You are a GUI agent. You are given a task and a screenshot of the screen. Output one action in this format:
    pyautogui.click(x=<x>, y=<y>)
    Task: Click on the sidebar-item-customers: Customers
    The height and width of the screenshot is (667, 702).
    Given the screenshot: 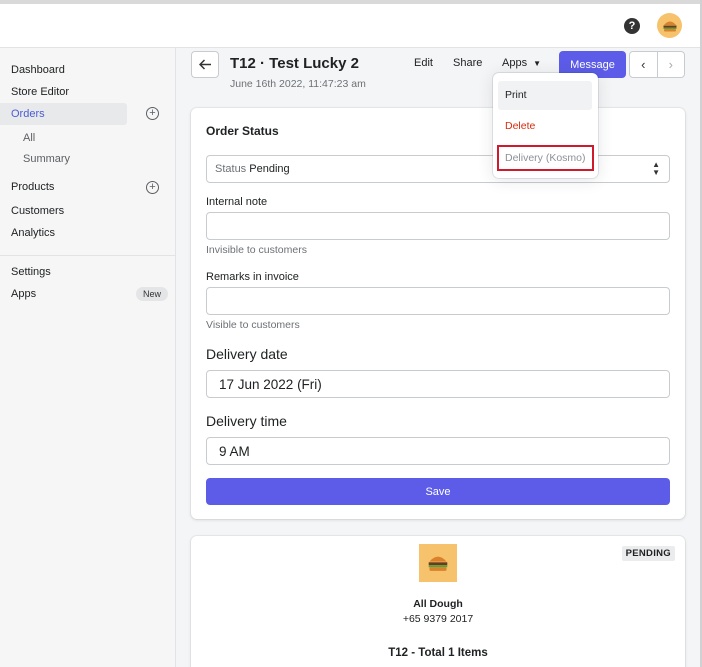 What is the action you would take?
    pyautogui.click(x=37, y=211)
    